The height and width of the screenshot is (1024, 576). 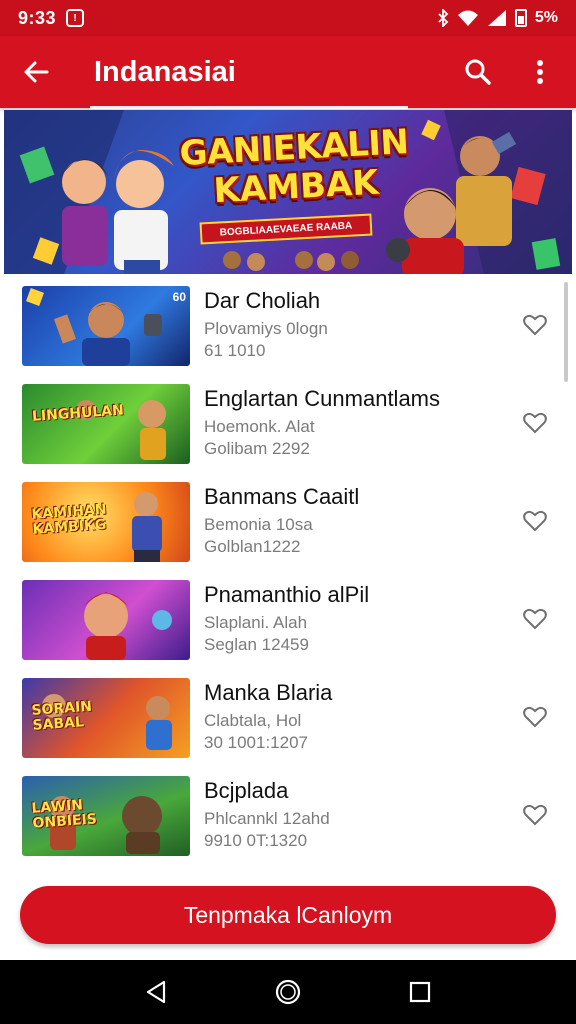 What do you see at coordinates (37, 17) in the screenshot?
I see `status-time: 9:33` at bounding box center [37, 17].